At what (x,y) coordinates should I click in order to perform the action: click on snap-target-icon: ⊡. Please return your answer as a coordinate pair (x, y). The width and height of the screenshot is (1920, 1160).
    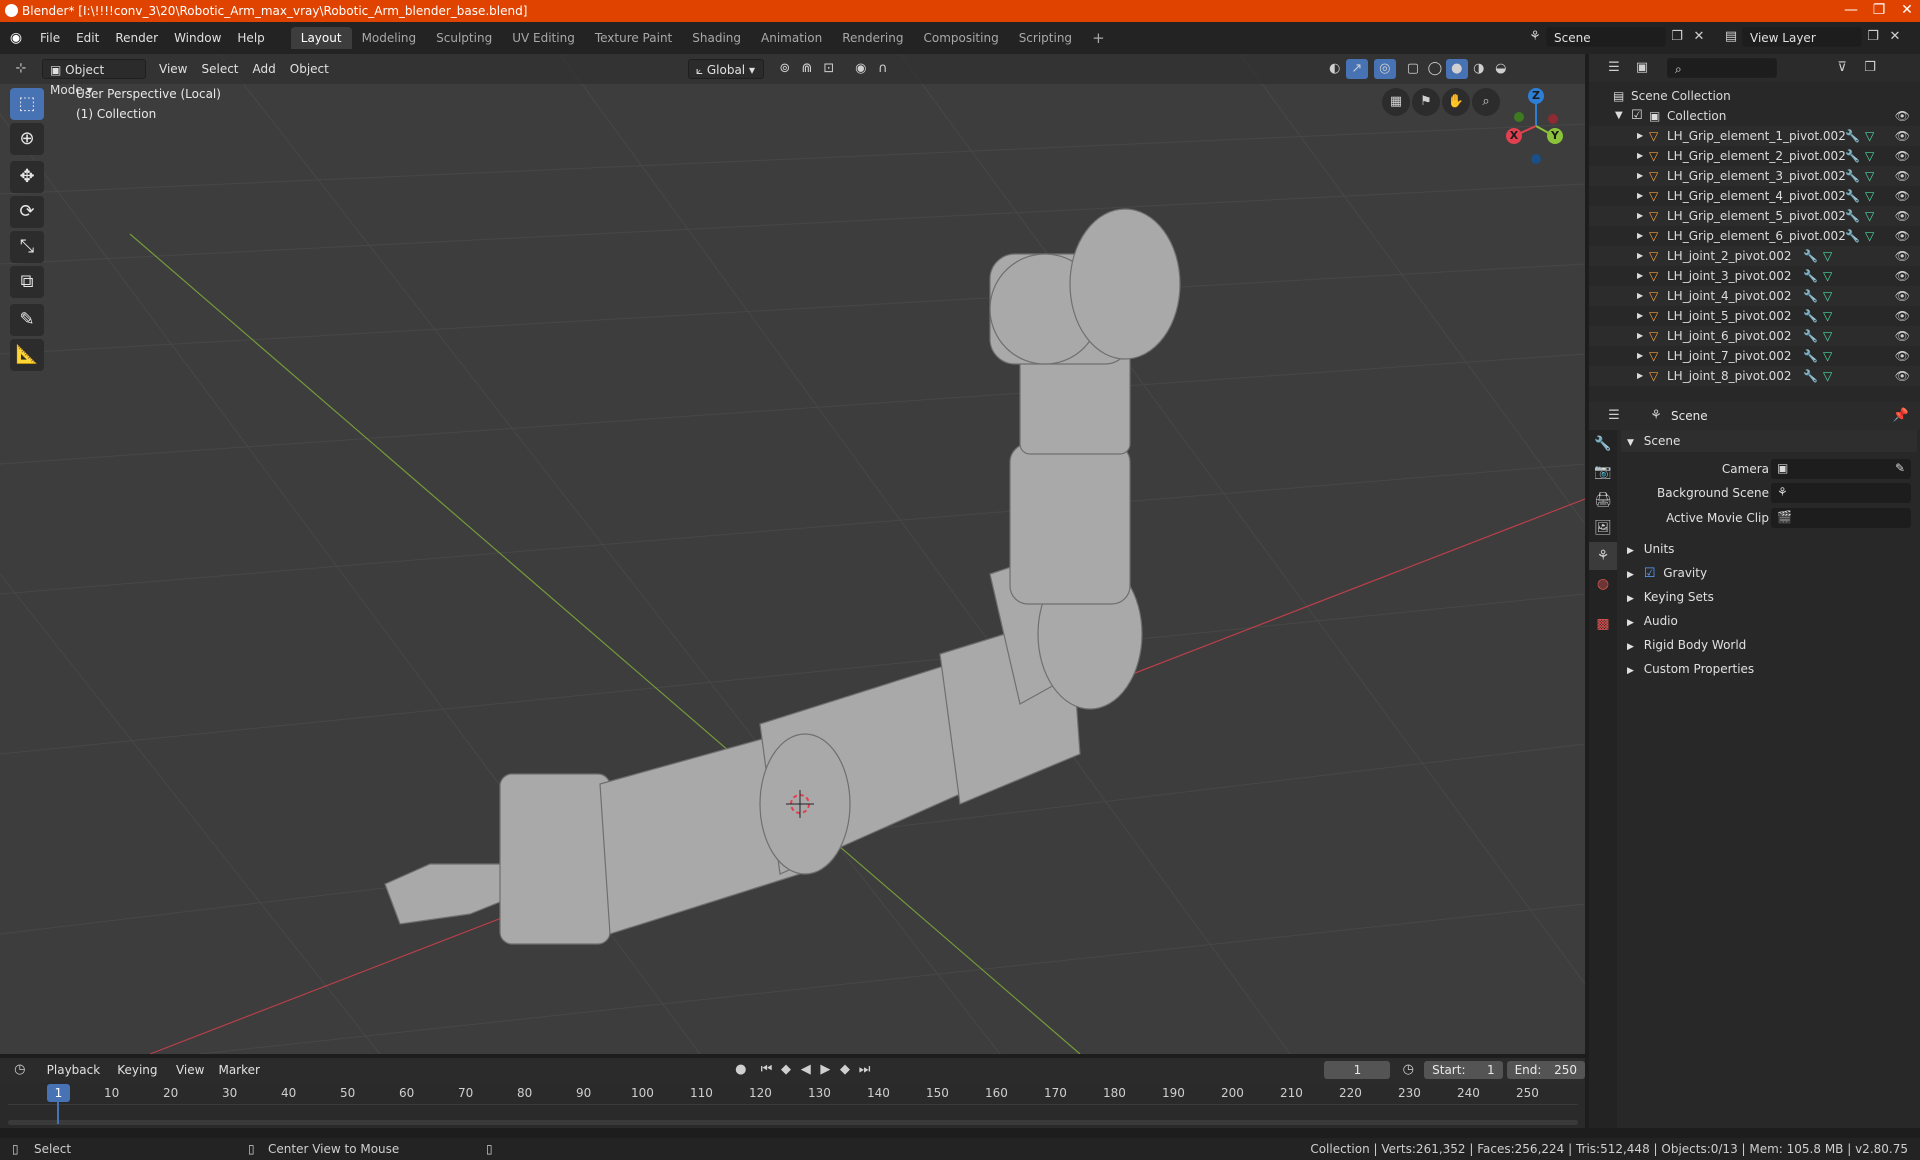
    Looking at the image, I should click on (829, 69).